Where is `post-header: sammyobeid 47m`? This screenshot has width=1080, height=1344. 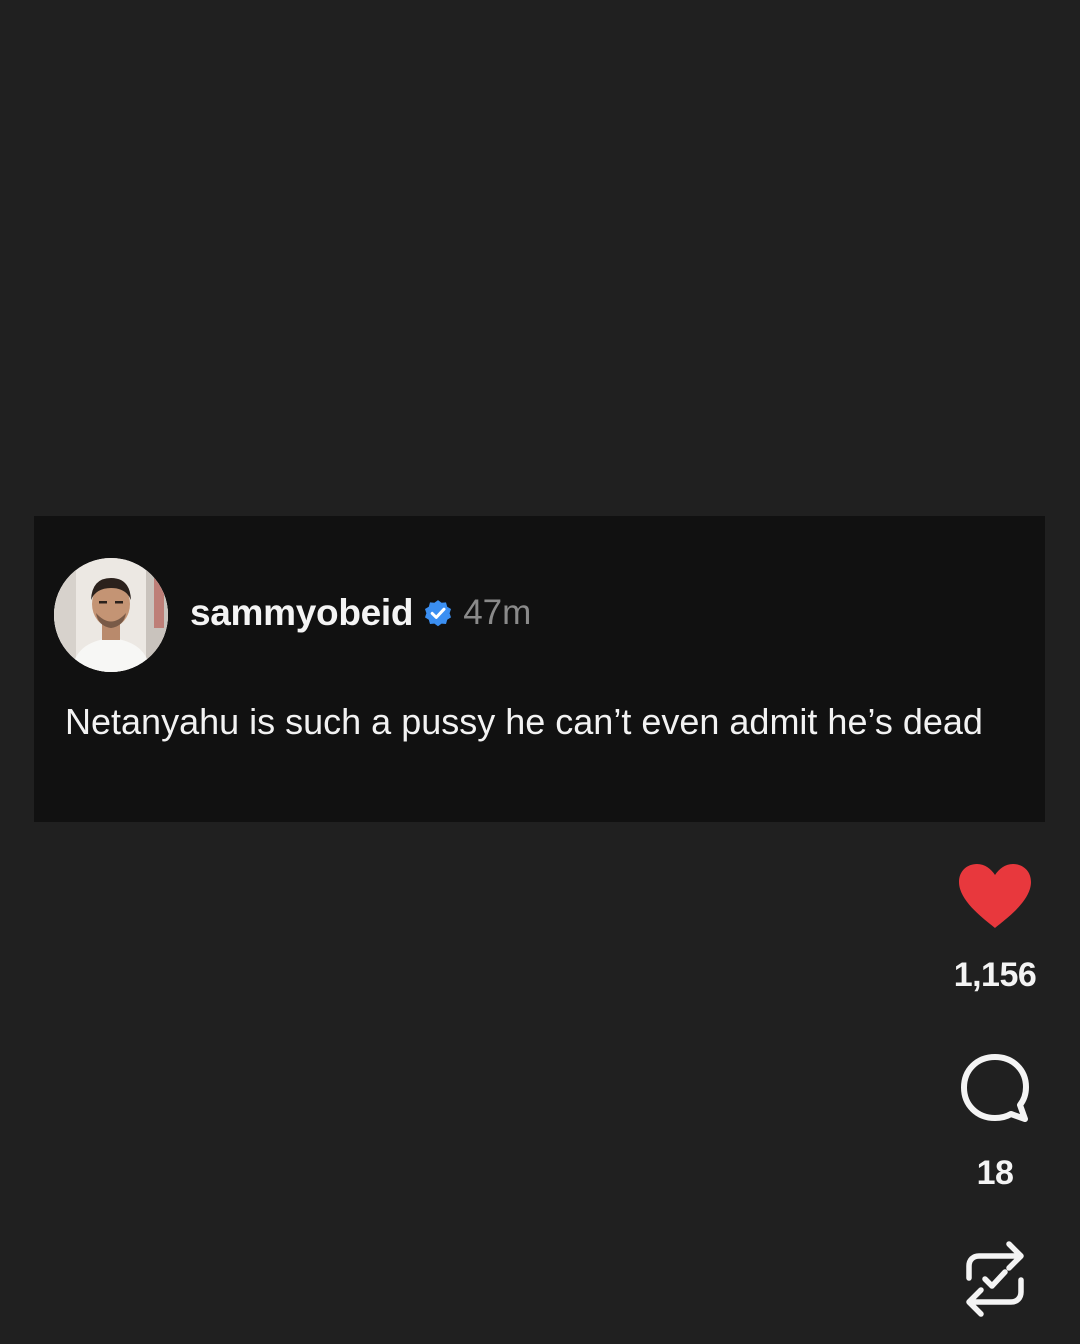
post-header: sammyobeid 47m is located at coordinates (360, 613).